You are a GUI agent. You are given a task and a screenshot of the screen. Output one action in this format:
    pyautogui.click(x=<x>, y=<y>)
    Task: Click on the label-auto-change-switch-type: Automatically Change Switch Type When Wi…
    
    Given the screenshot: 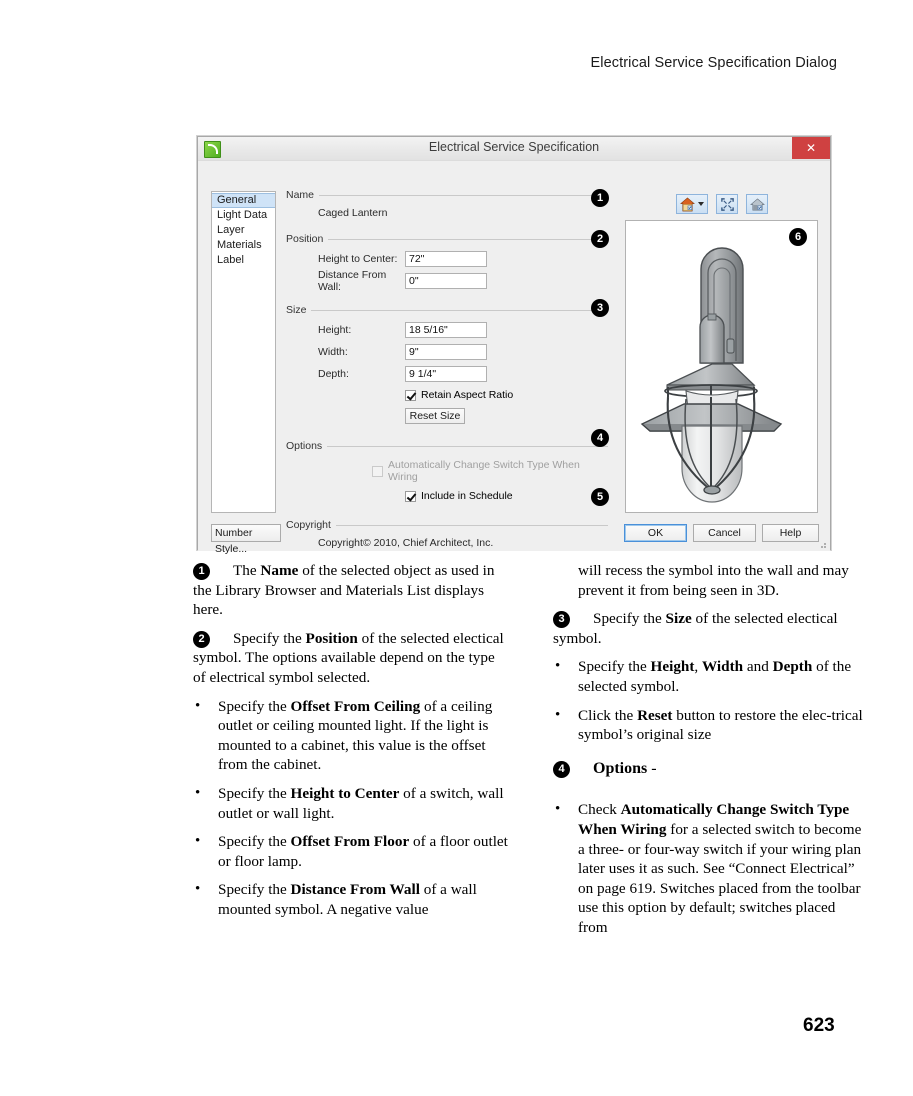 What is the action you would take?
    pyautogui.click(x=484, y=471)
    